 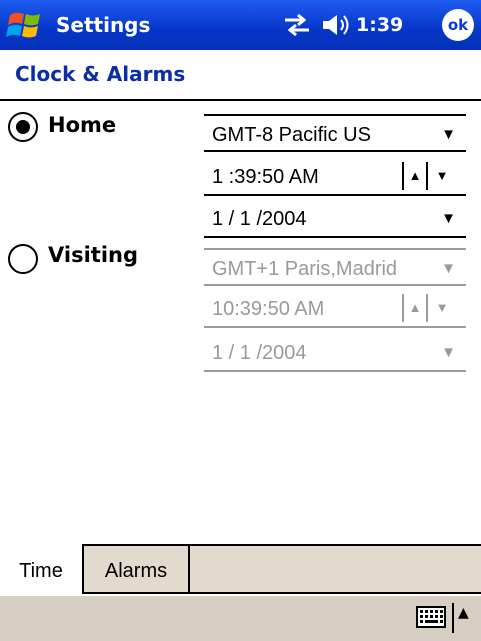 I want to click on visiting-date-select: 1 / 1 /2004 ▼, so click(x=335, y=353).